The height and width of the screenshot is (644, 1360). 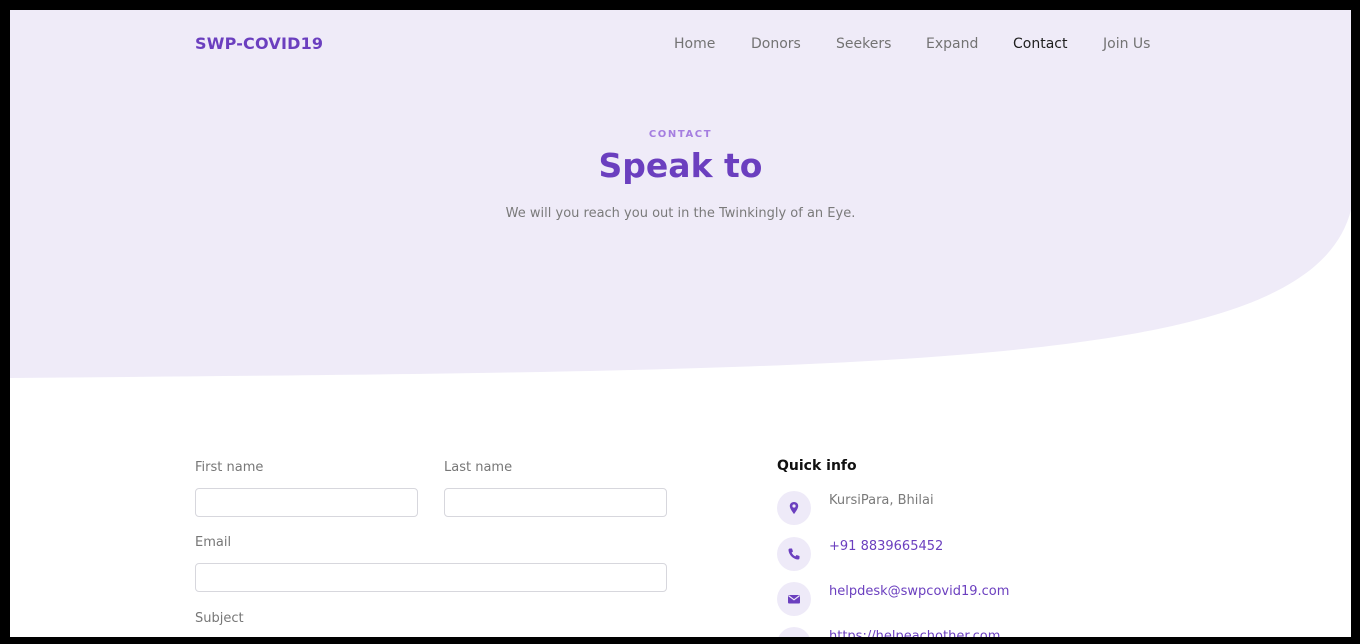 I want to click on address-text: KursiPara, Bhilai, so click(x=881, y=500).